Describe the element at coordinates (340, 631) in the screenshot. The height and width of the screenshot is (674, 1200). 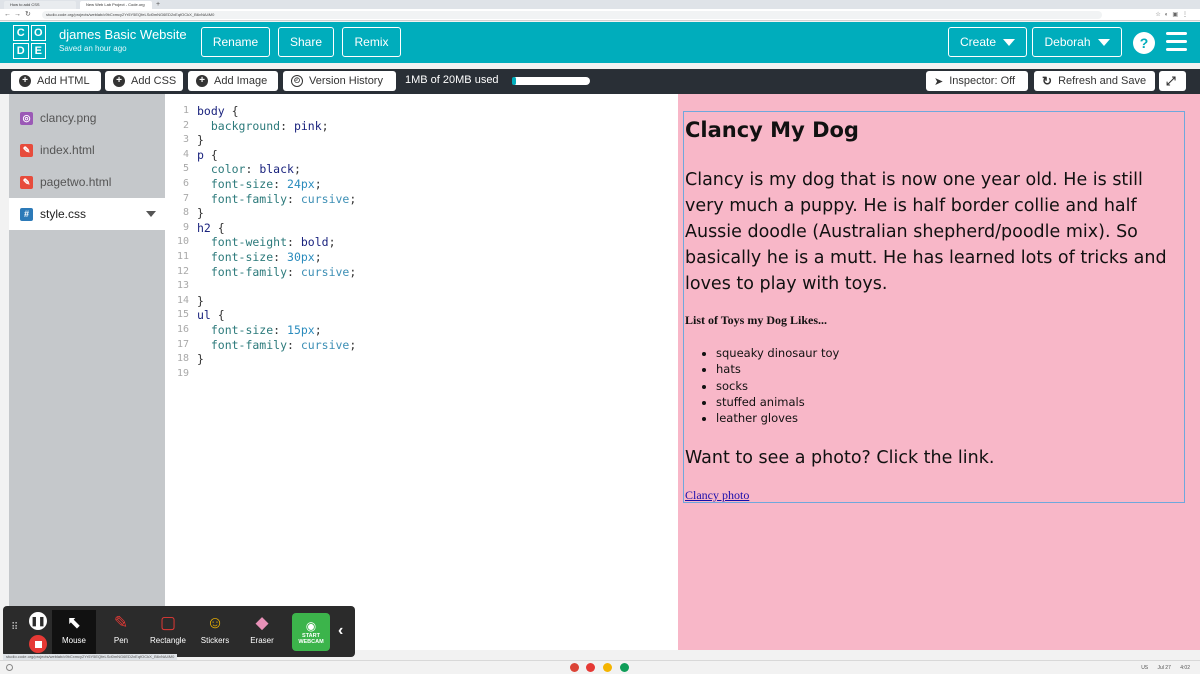
I see `collapse-chevron-icon: ‹` at that location.